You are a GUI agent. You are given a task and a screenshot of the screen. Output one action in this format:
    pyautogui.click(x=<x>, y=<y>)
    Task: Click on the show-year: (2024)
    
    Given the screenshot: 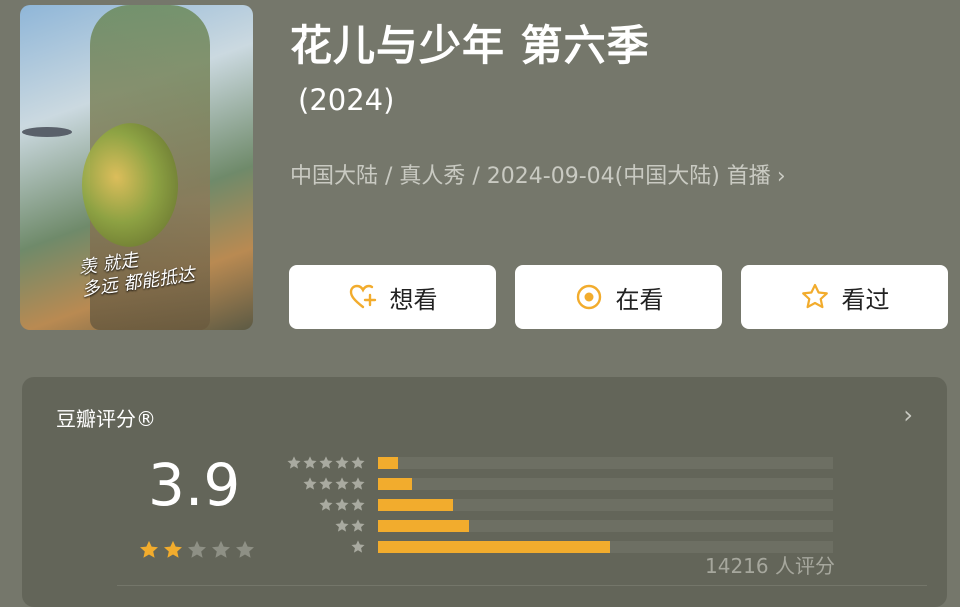 What is the action you would take?
    pyautogui.click(x=346, y=100)
    